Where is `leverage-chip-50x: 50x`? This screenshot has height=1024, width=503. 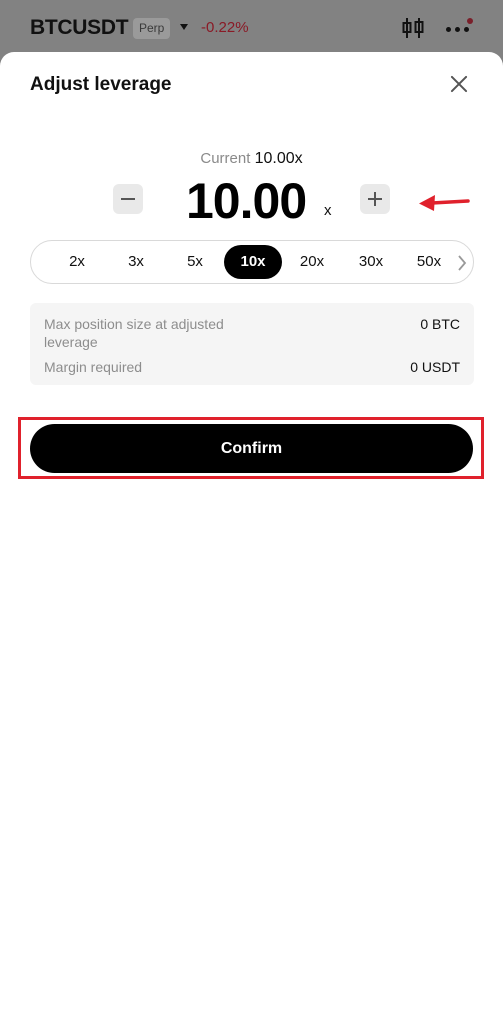 leverage-chip-50x: 50x is located at coordinates (429, 262).